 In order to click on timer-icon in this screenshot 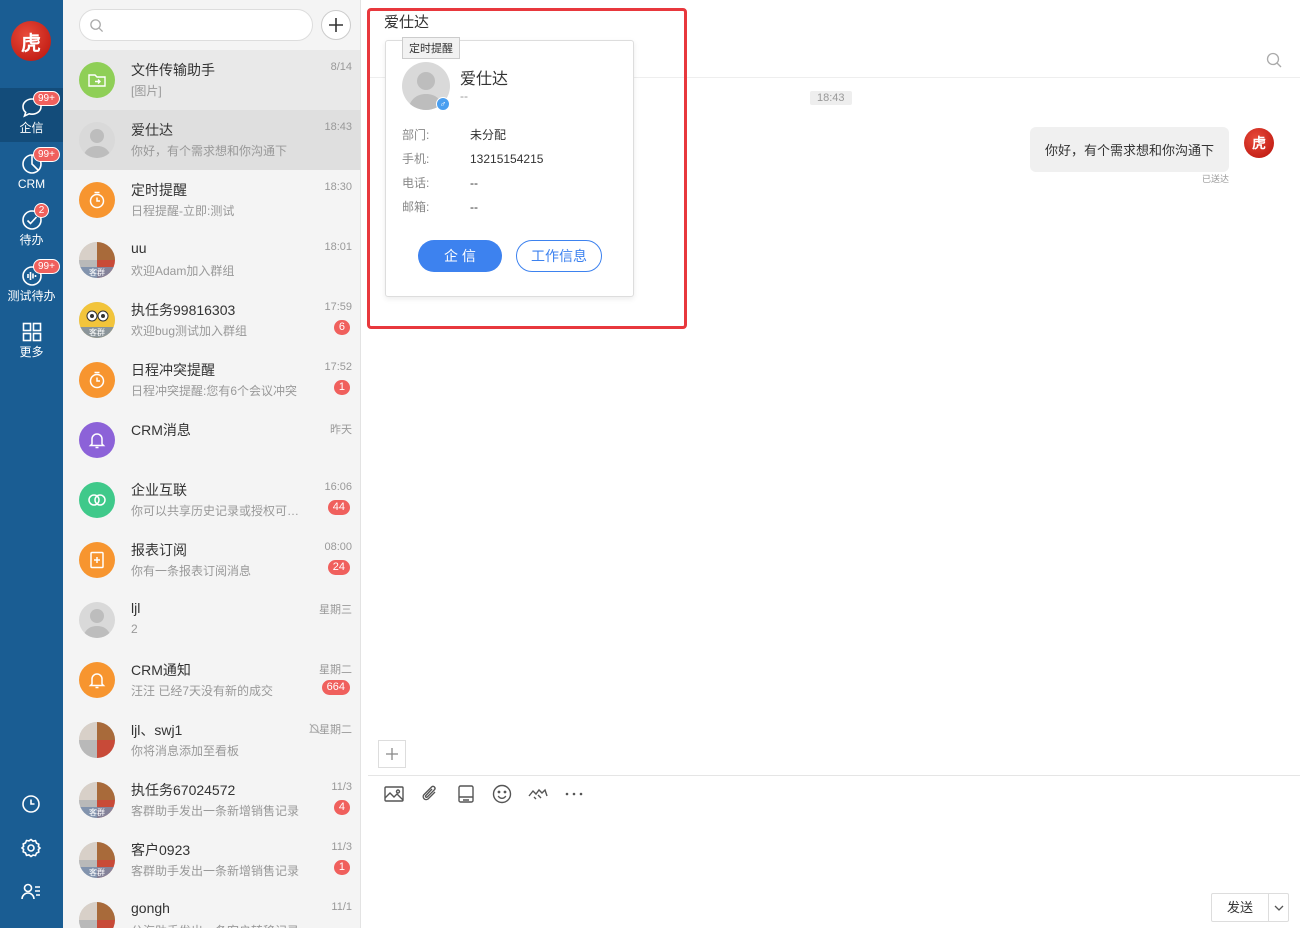, I will do `click(97, 200)`.